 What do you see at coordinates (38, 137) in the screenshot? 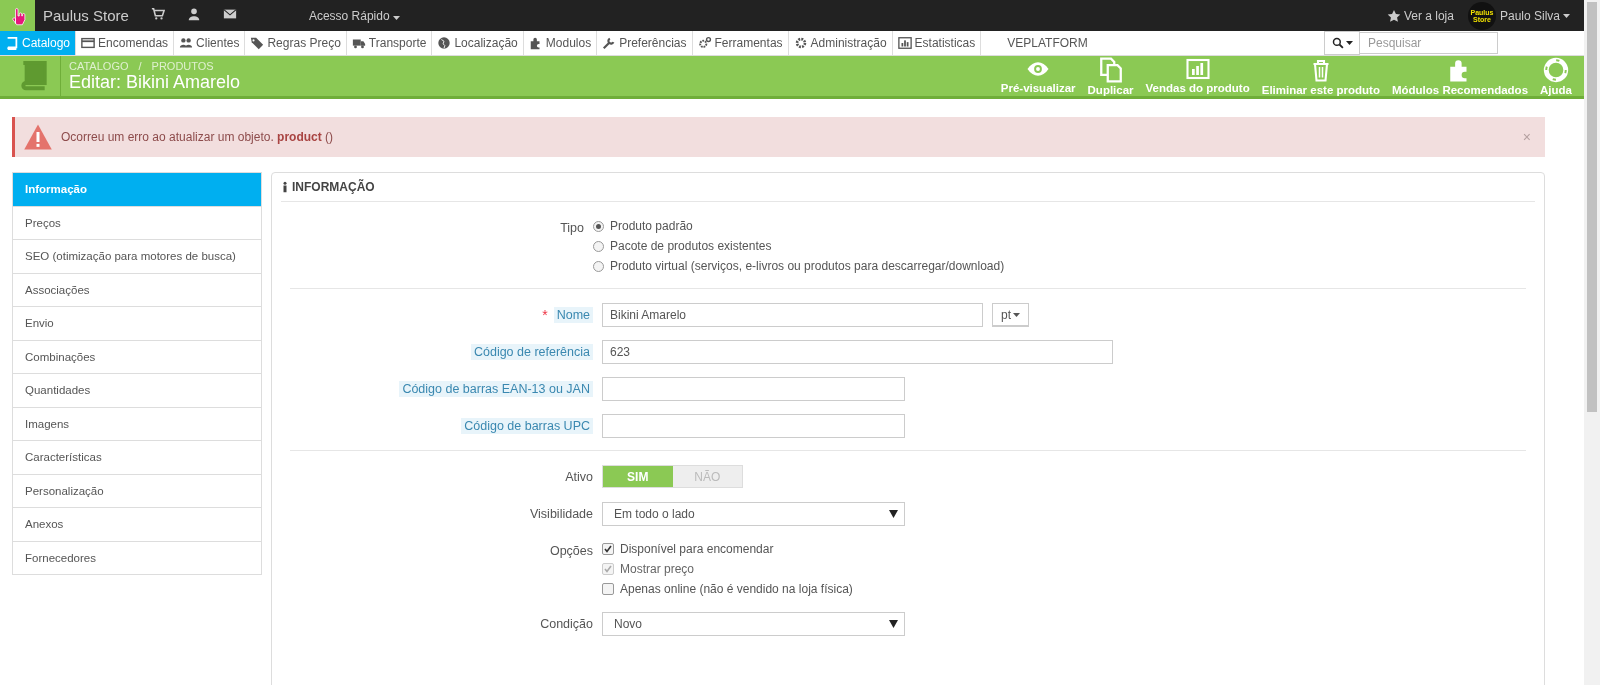
I see `warning-icon` at bounding box center [38, 137].